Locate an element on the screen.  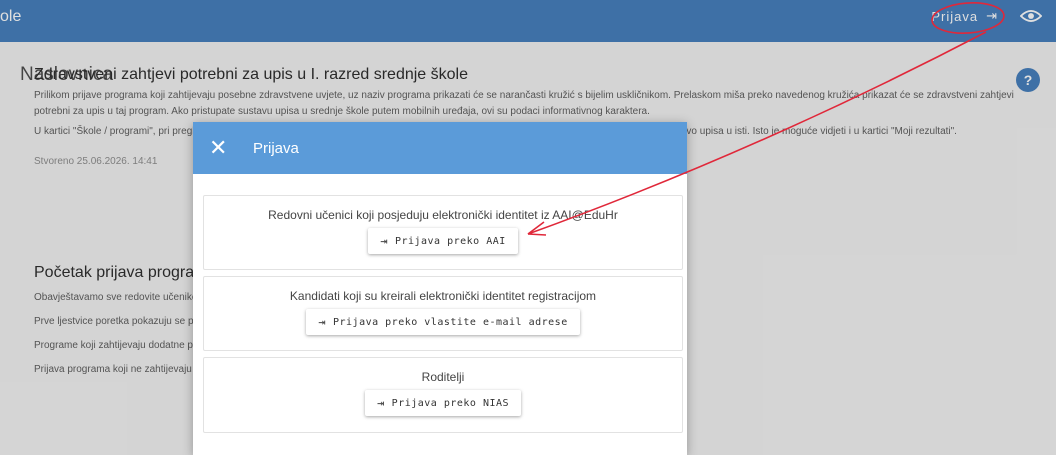
annotation-circle is located at coordinates (968, 18).